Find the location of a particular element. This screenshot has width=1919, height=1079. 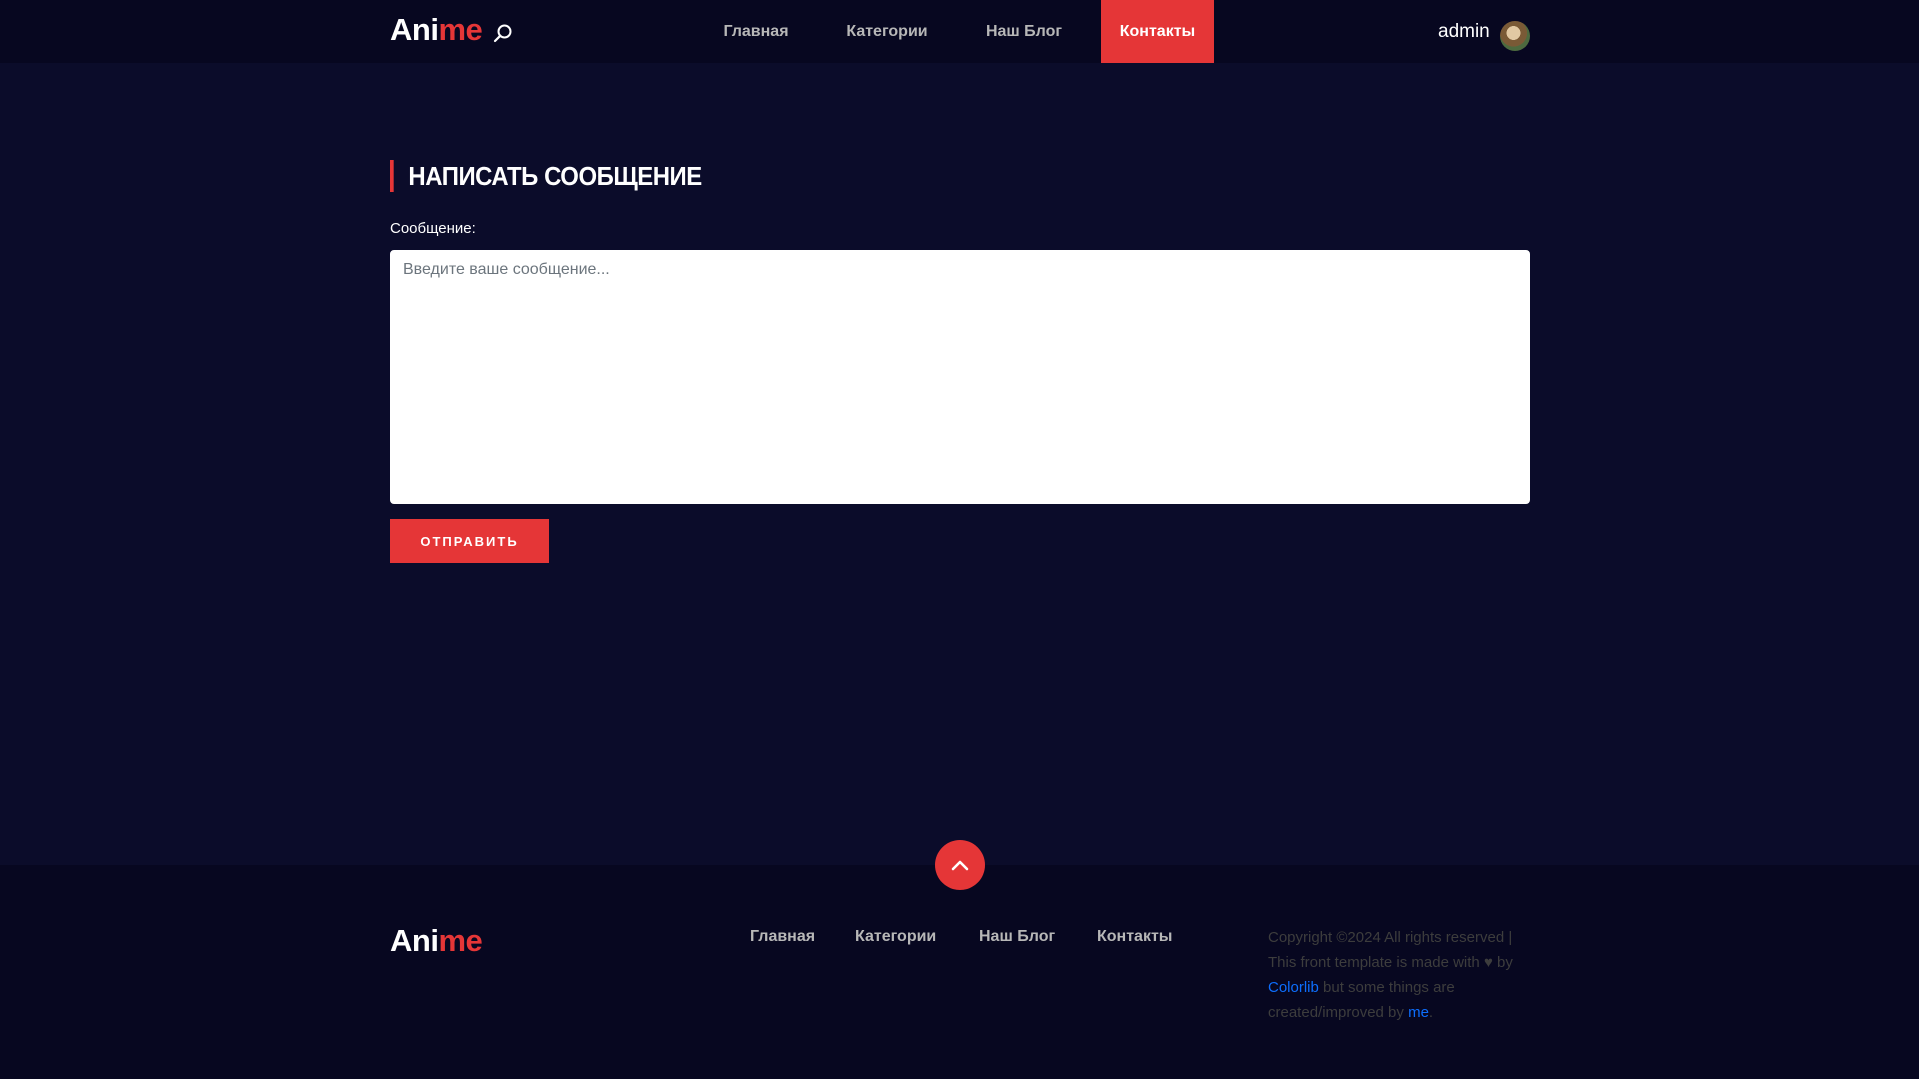

me-link: me is located at coordinates (1418, 1012).